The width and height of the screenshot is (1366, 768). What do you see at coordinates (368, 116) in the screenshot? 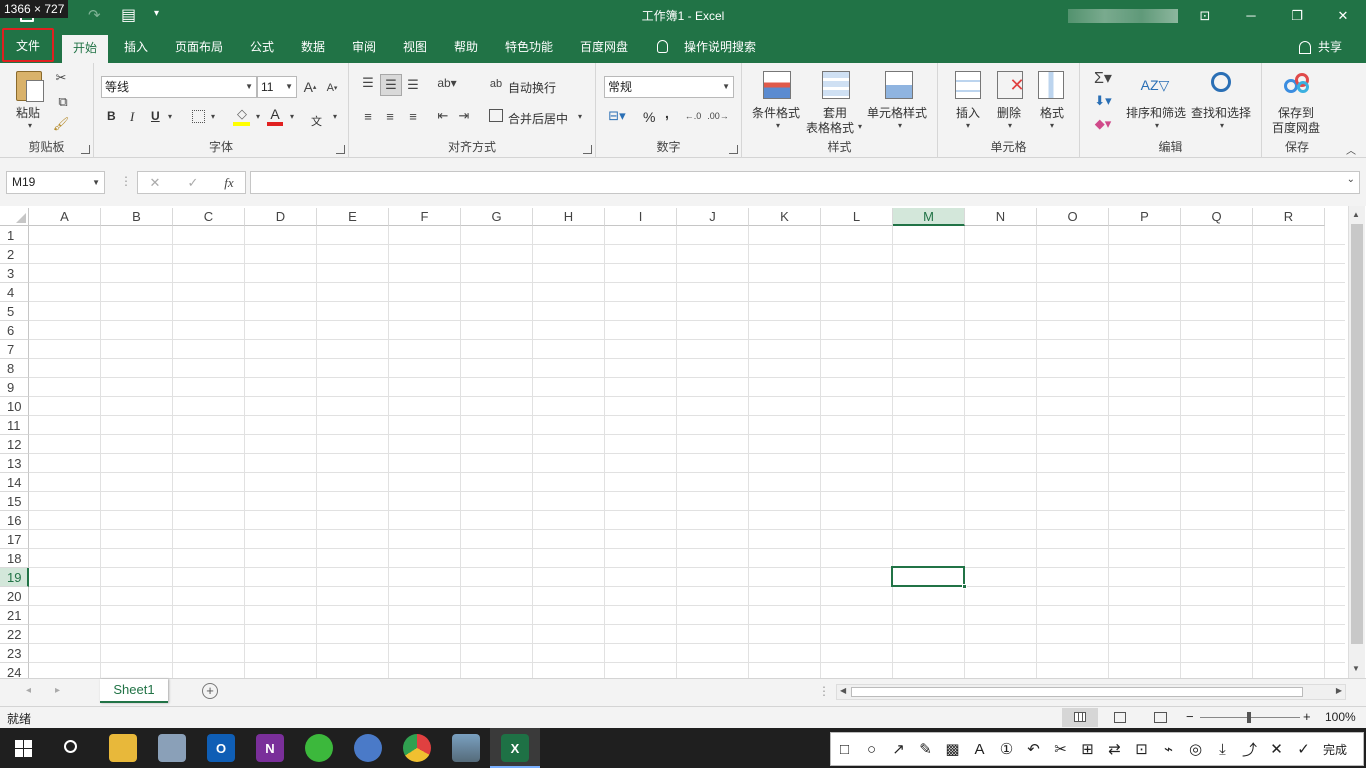
I see `align-left-icon: ≡` at bounding box center [368, 116].